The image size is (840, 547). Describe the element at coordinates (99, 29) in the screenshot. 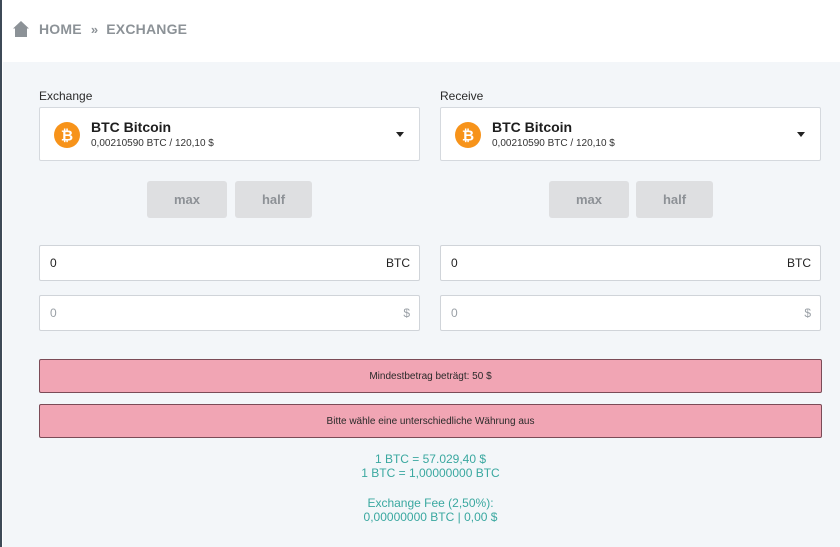

I see `breadcrumb: HOME » EXCHANGE` at that location.